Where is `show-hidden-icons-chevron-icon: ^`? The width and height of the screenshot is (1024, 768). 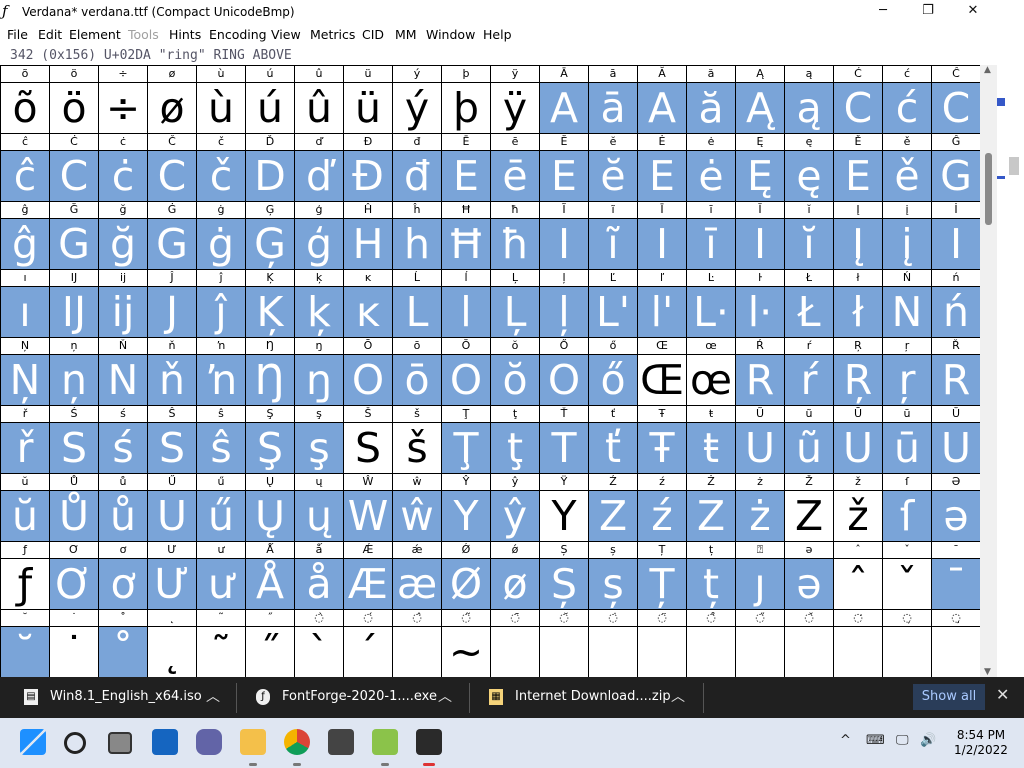
show-hidden-icons-chevron-icon: ^ is located at coordinates (845, 740).